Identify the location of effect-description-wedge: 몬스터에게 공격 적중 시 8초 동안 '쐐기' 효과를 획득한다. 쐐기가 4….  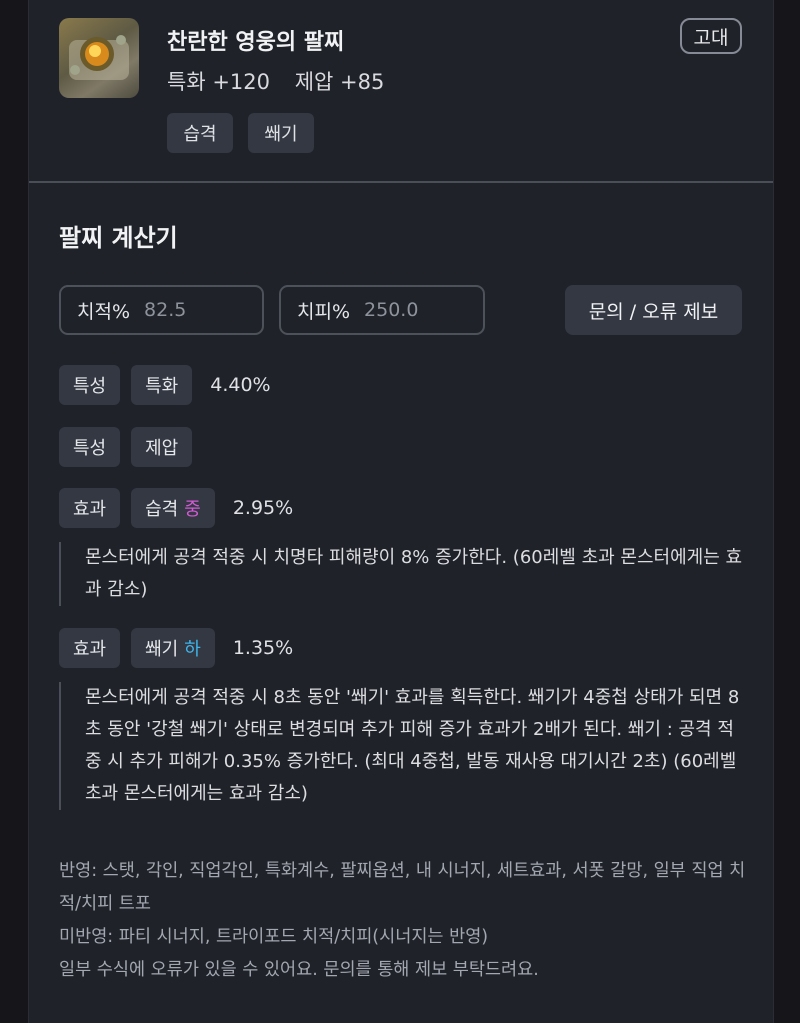
(401, 746).